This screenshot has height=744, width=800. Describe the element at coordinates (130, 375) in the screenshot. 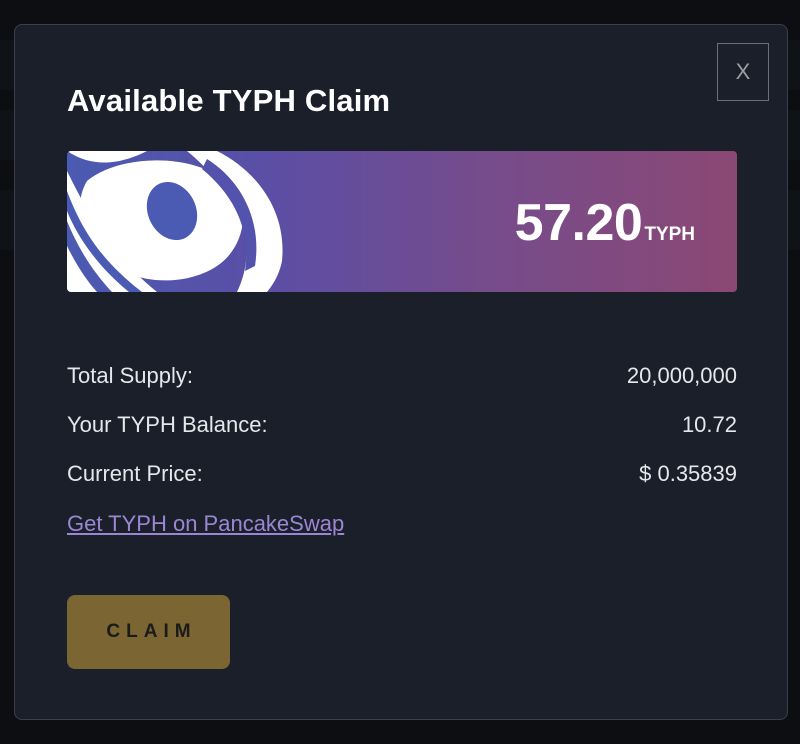

I see `stat-label: Total Supply:` at that location.